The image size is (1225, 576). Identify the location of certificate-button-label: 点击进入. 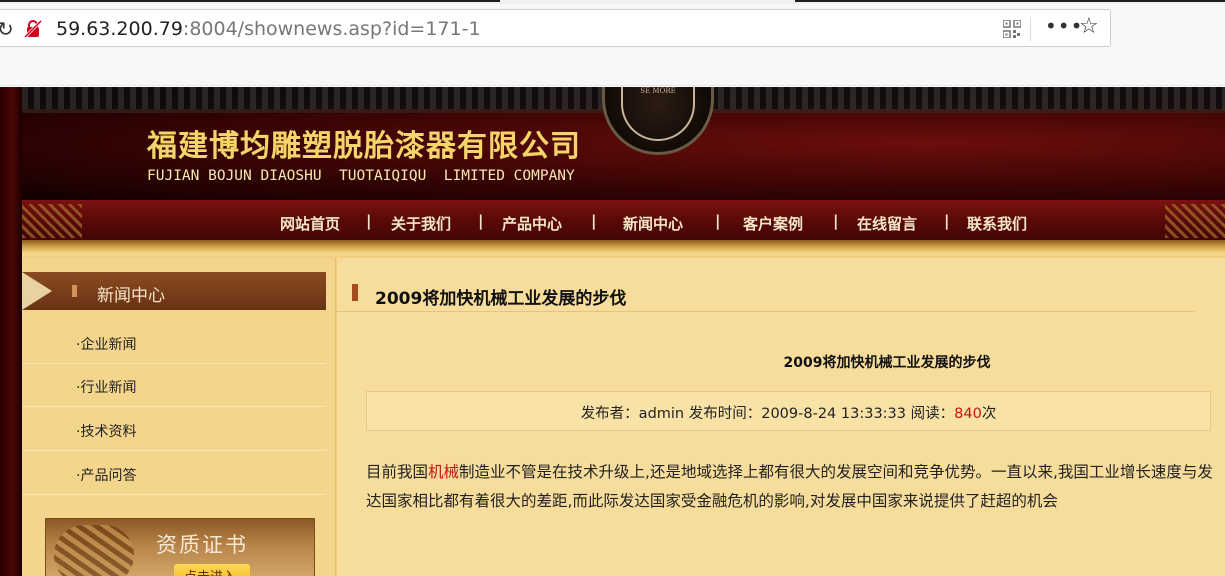
(210, 571).